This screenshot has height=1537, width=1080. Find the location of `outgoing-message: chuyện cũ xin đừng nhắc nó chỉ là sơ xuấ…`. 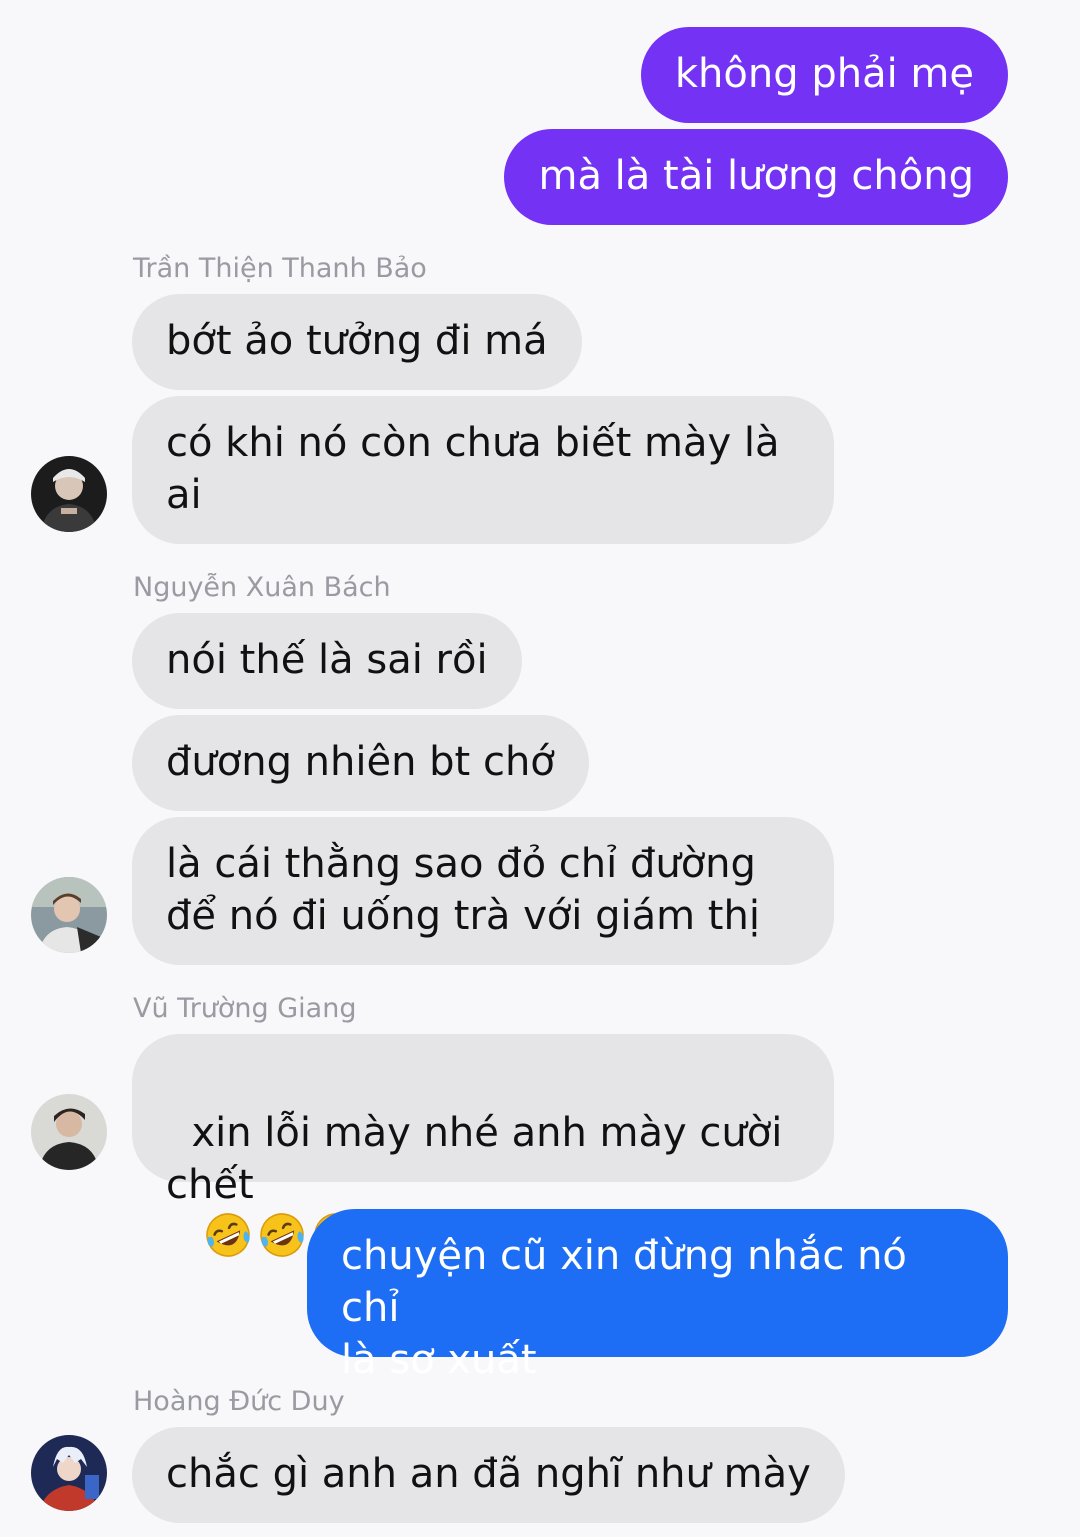

outgoing-message: chuyện cũ xin đừng nhắc nó chỉ là sơ xuấ… is located at coordinates (657, 1296).